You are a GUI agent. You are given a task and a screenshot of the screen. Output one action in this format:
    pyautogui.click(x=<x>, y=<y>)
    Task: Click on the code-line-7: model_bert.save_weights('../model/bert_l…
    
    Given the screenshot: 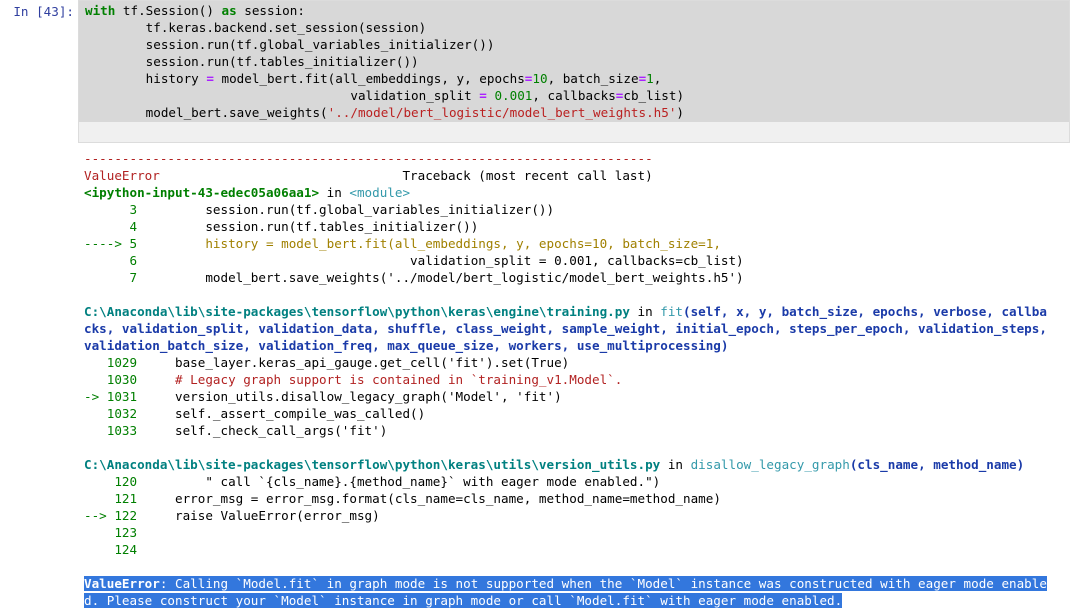 What is the action you would take?
    pyautogui.click(x=385, y=112)
    